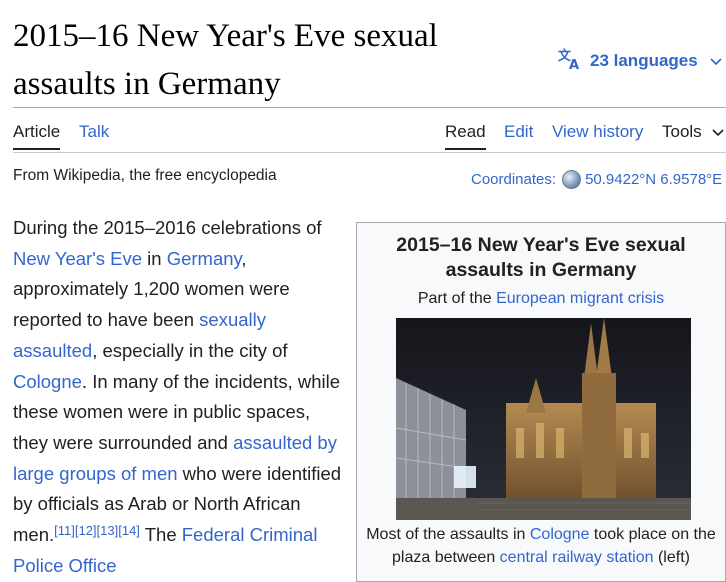 This screenshot has height=582, width=726. I want to click on tab-article: Article, so click(37, 136).